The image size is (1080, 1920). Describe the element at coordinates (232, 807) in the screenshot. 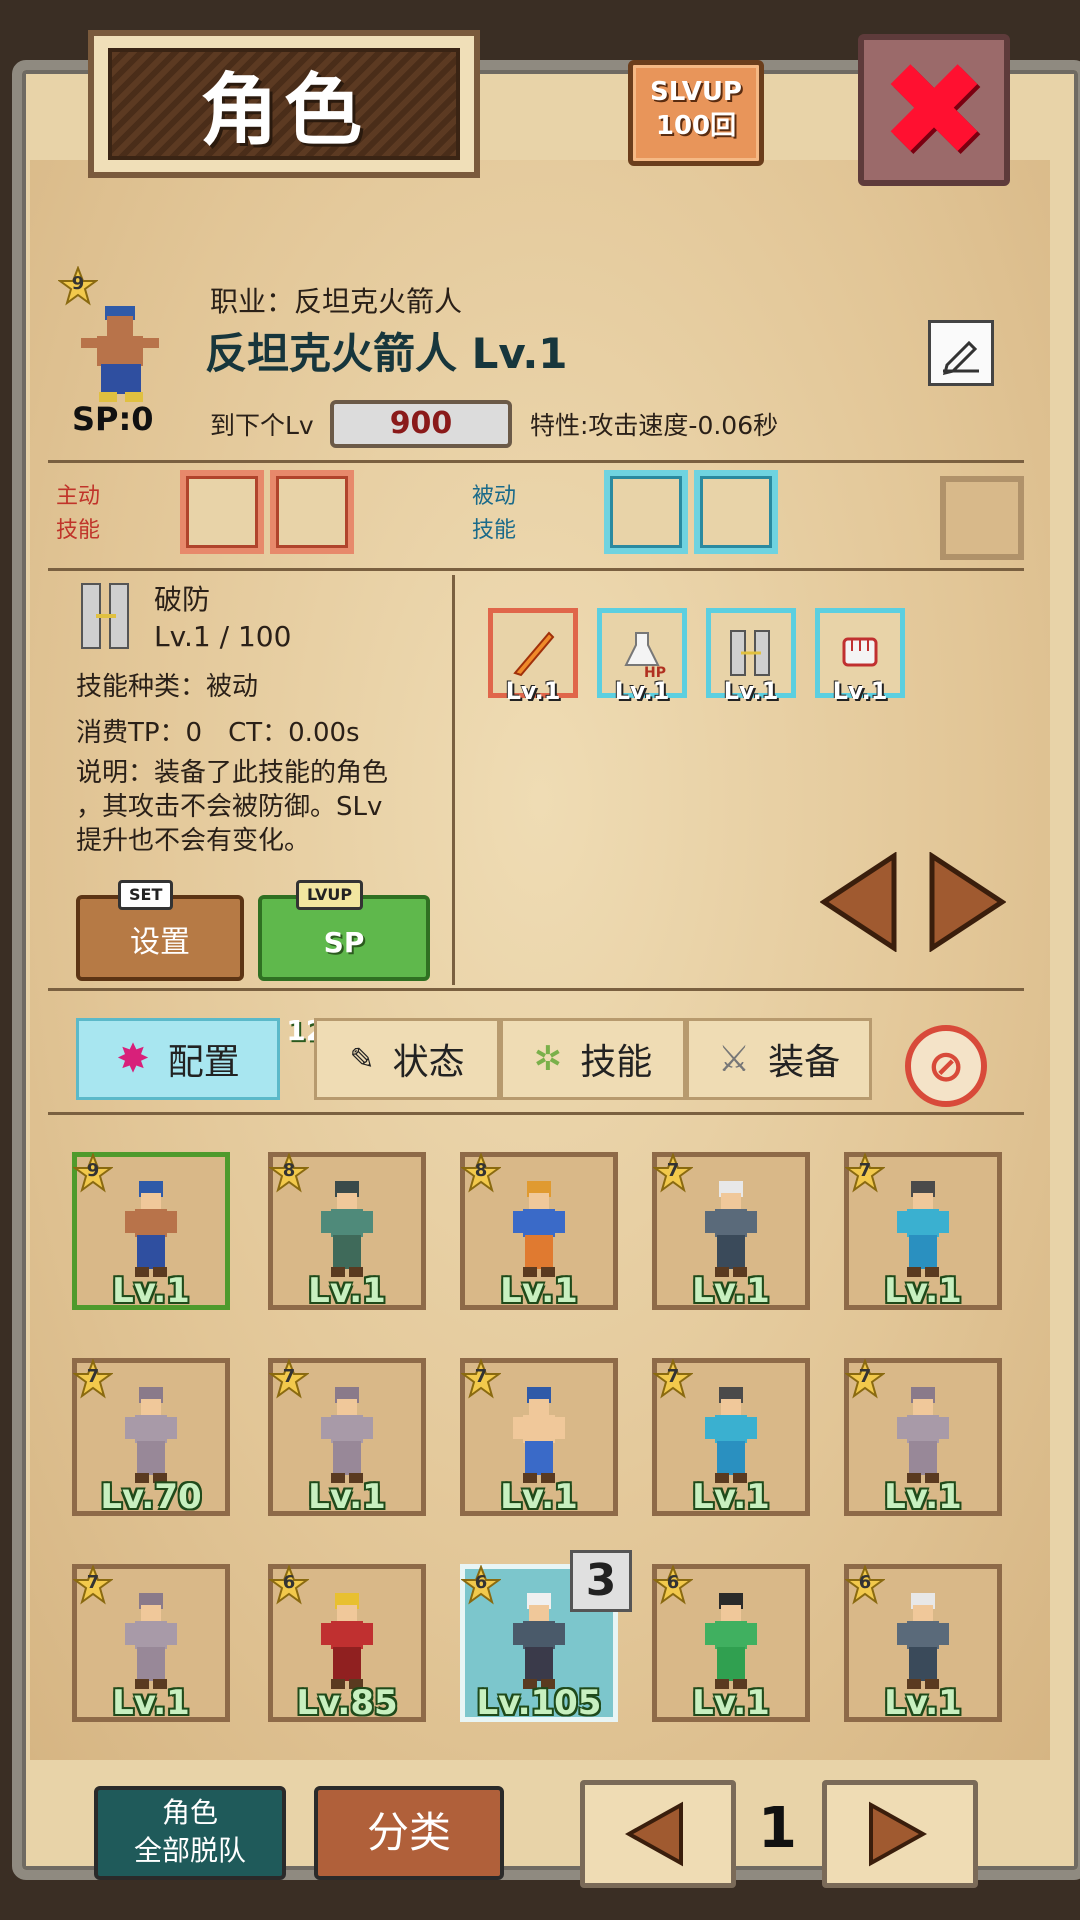

I see `skill-description: 说明：装备了此技能的角色 ，其攻击不会被防御。SLv 提升也不会有变化。` at that location.